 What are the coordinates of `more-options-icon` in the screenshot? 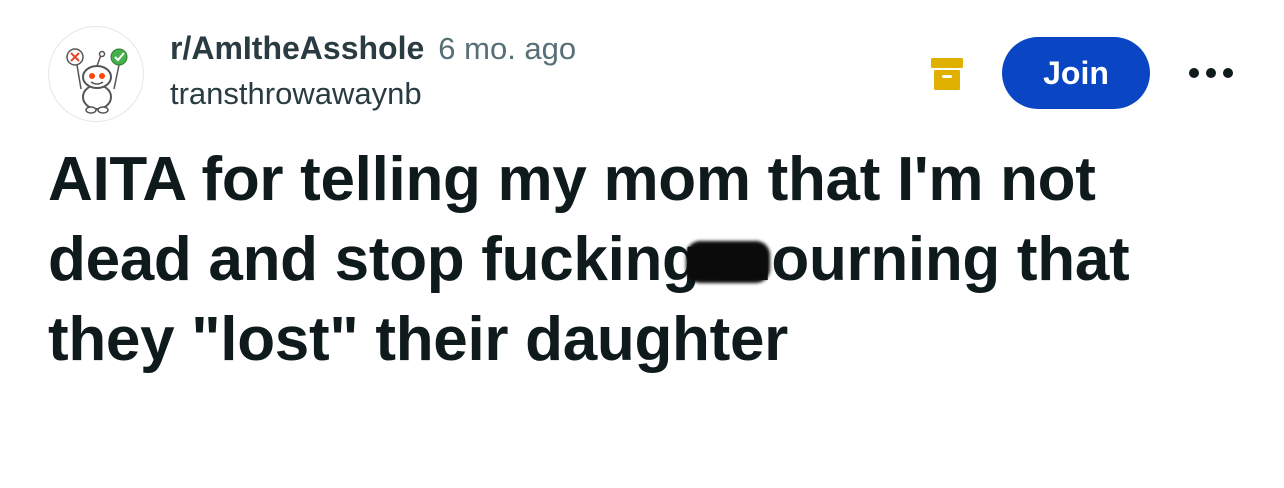 It's located at (1211, 73).